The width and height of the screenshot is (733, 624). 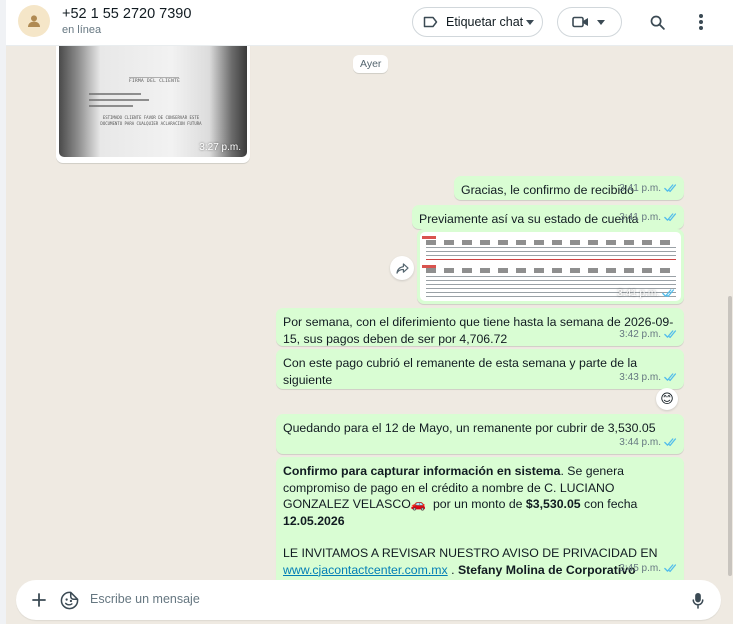 I want to click on date-text: 12.05.2026, so click(x=314, y=520).